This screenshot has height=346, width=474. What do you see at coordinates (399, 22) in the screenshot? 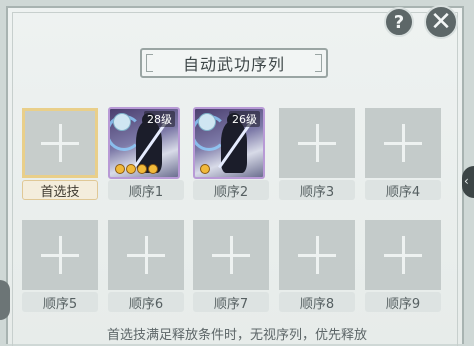
I see `help-button: ?` at bounding box center [399, 22].